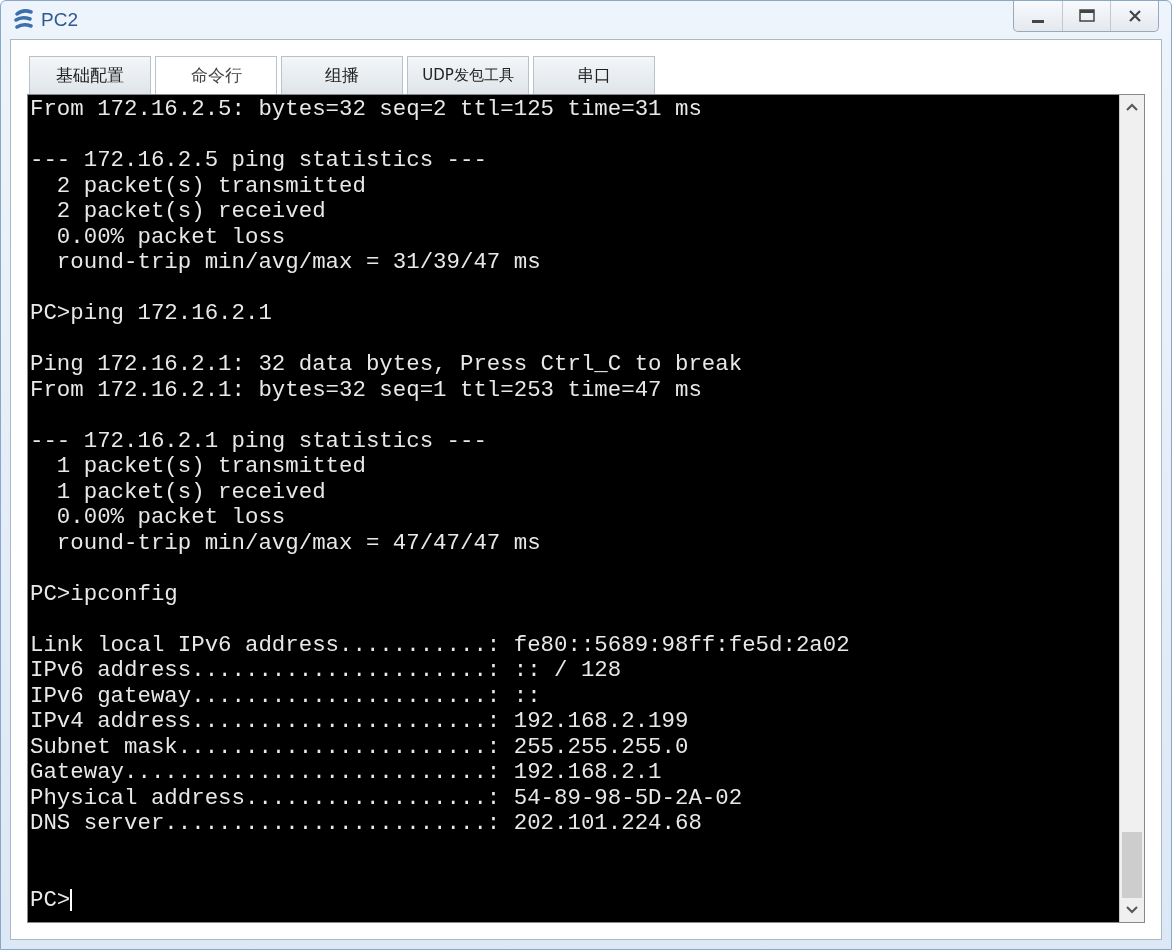 The image size is (1172, 950). I want to click on terminal-line: PC>ipconfig, so click(104, 593).